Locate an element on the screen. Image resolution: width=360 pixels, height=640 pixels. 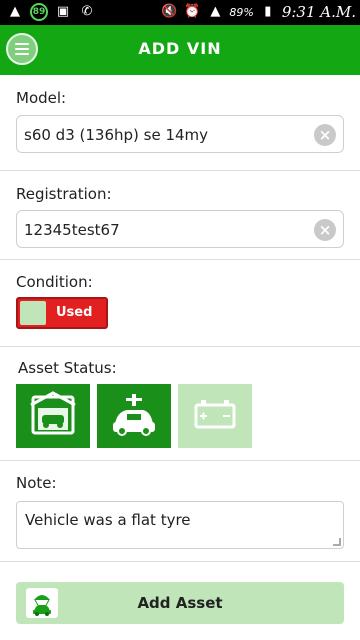
model-field: s60 d3 (136hp) se 14my × is located at coordinates (180, 134).